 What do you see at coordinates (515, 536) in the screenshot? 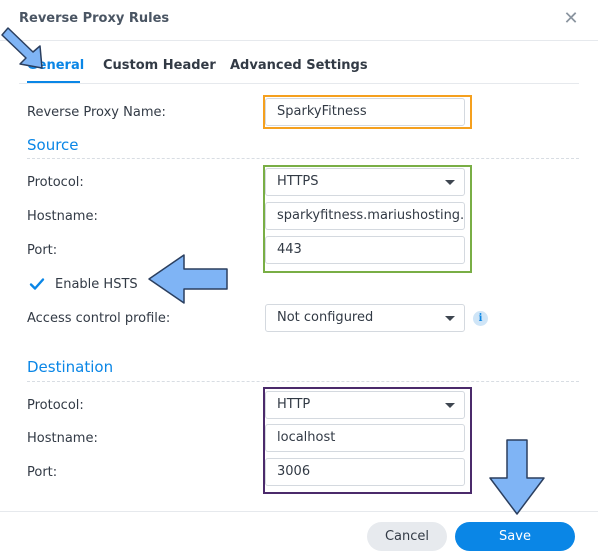
I see `save-button: Save` at bounding box center [515, 536].